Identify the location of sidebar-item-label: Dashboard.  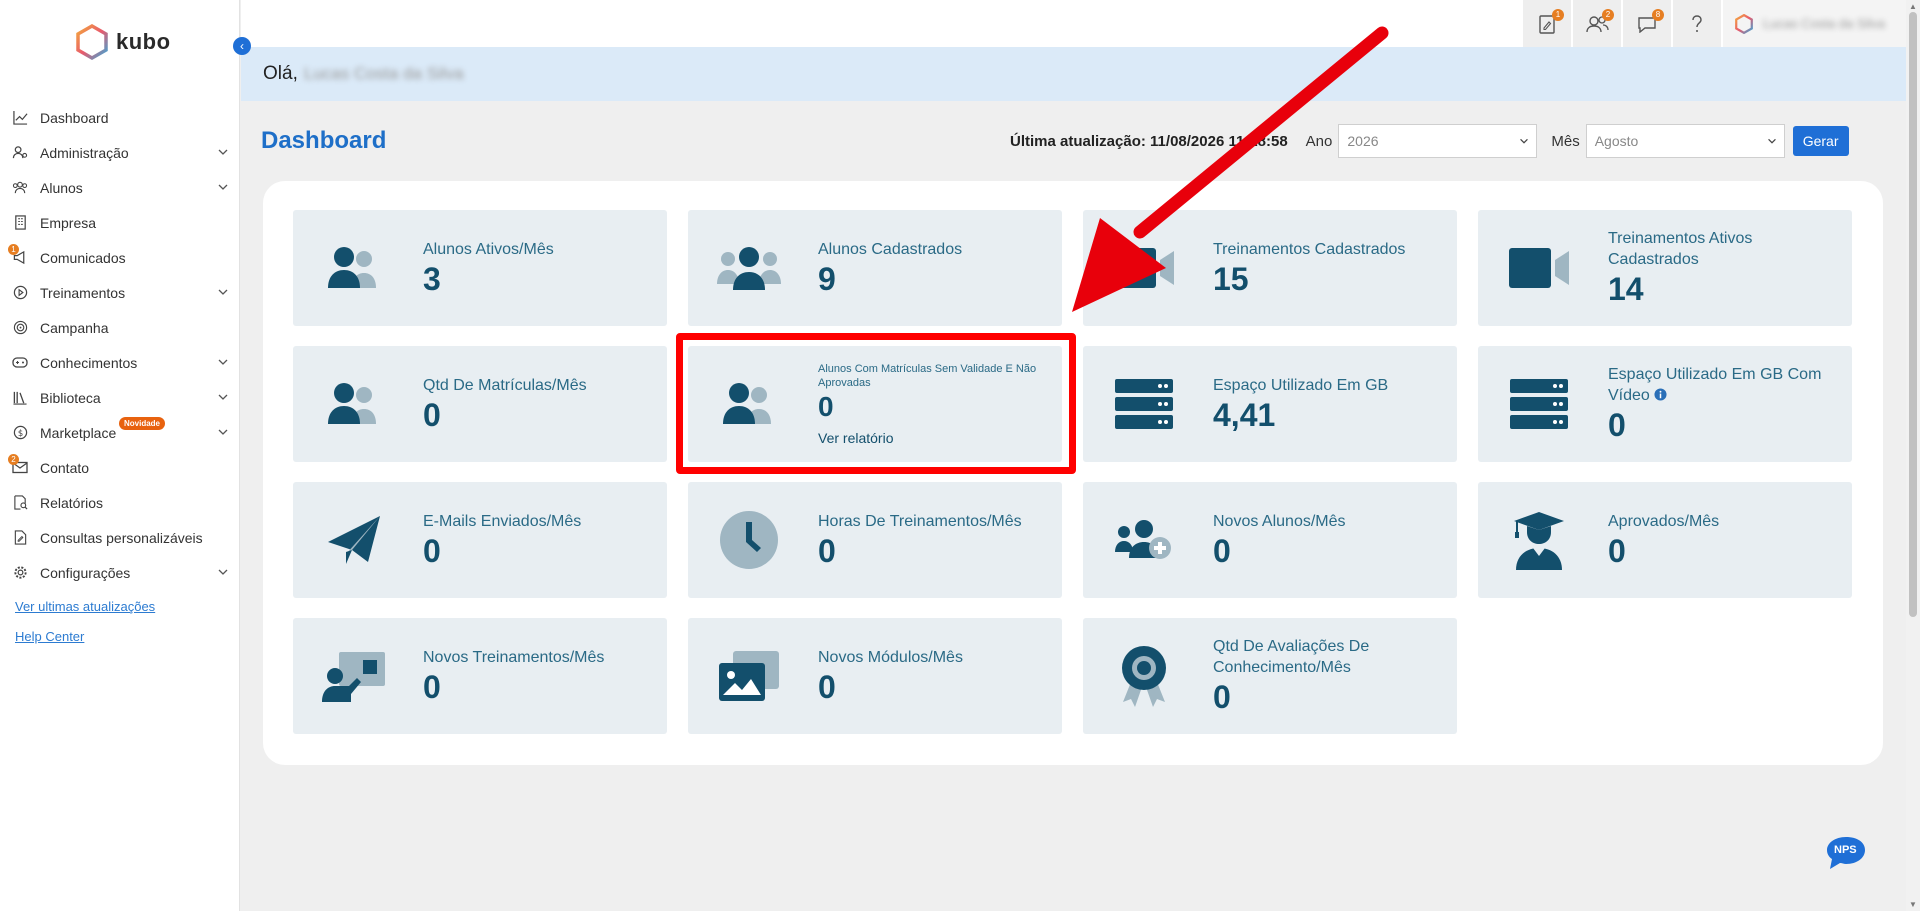
(74, 117).